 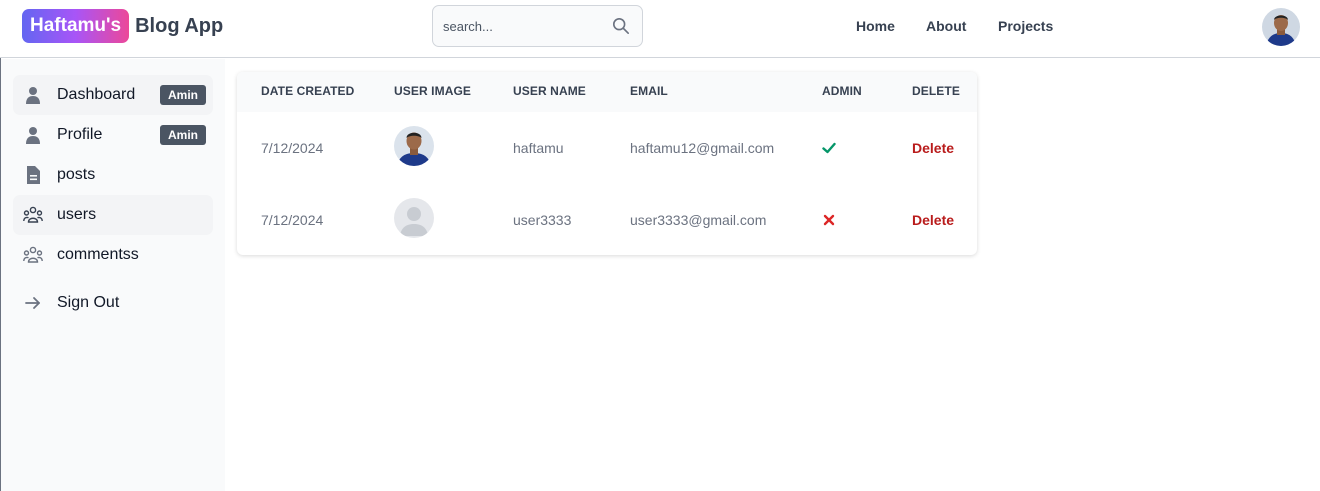 What do you see at coordinates (96, 94) in the screenshot?
I see `sidebar-item-label: Dashboard` at bounding box center [96, 94].